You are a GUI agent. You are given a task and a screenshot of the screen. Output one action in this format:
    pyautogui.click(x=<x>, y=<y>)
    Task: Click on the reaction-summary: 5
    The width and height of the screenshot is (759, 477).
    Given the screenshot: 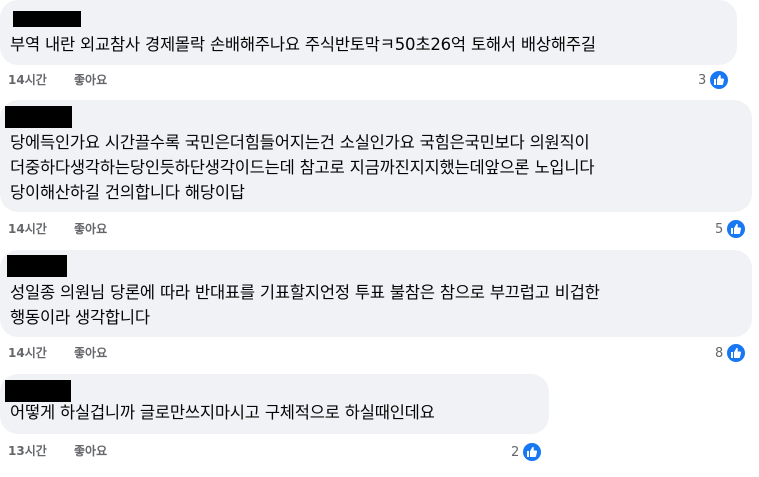 What is the action you would take?
    pyautogui.click(x=731, y=229)
    